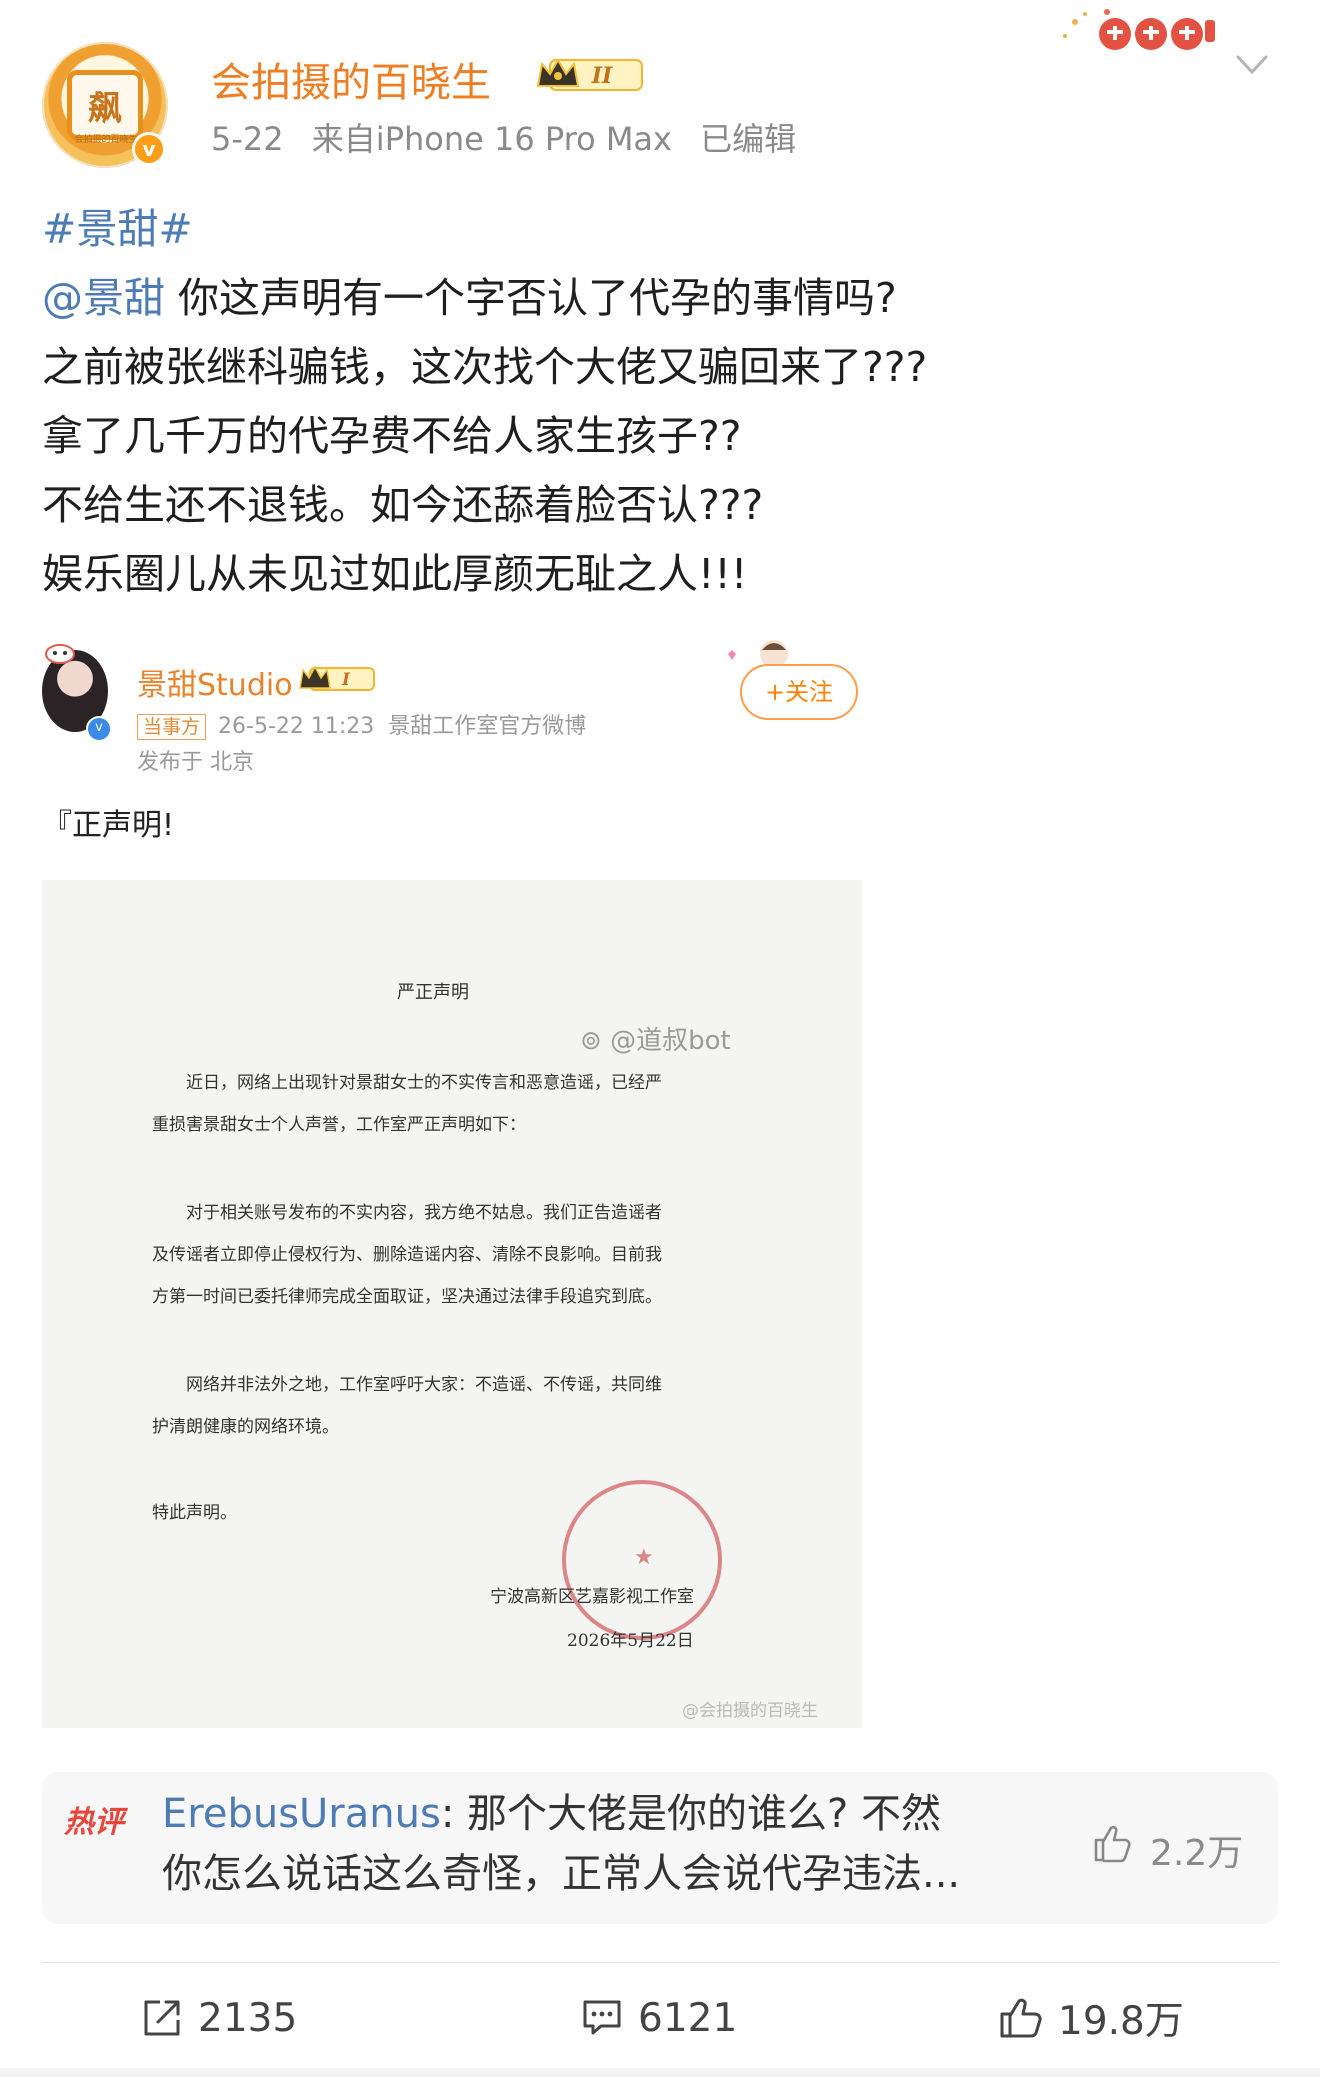  I want to click on post-line-5: 娱乐圈儿从未见过如此厚颜无耻之人!!!, so click(395, 574).